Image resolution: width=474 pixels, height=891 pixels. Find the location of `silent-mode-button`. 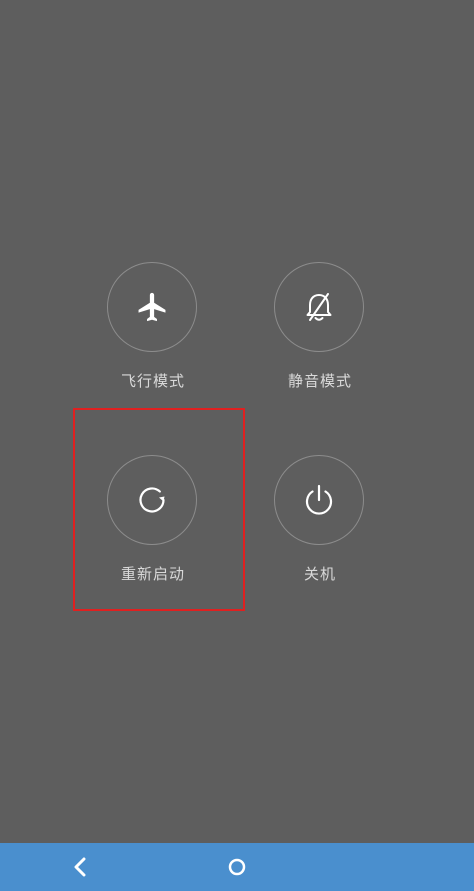

silent-mode-button is located at coordinates (319, 307).